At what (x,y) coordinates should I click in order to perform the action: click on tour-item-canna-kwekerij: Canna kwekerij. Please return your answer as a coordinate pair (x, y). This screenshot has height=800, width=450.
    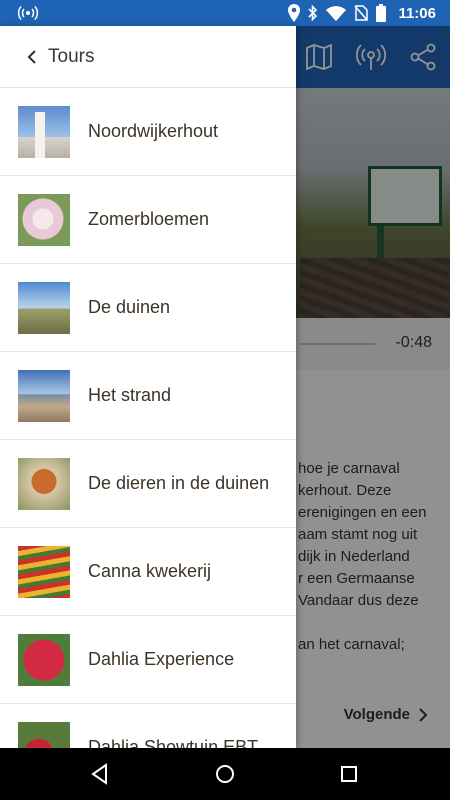
    Looking at the image, I should click on (148, 572).